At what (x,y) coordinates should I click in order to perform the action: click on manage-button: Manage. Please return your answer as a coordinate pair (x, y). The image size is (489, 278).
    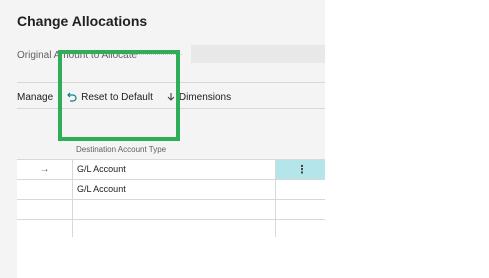
    Looking at the image, I should click on (35, 97).